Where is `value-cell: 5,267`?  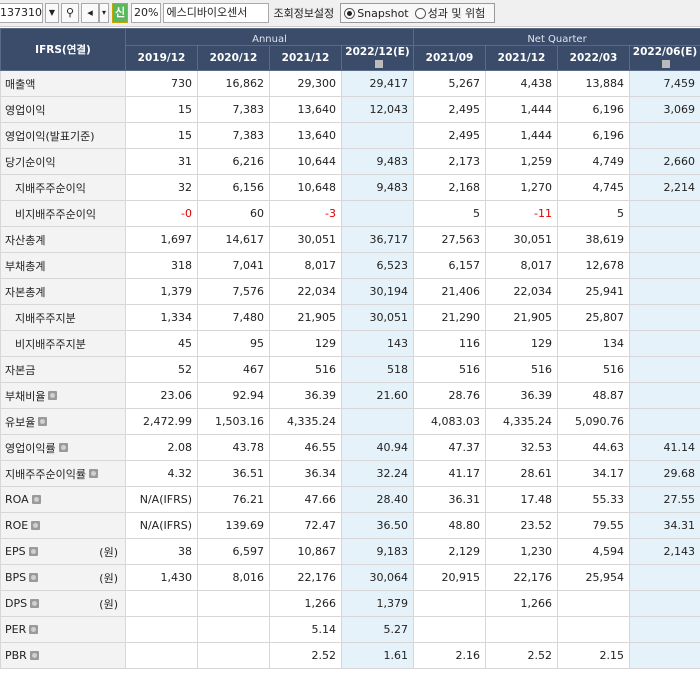 value-cell: 5,267 is located at coordinates (450, 83).